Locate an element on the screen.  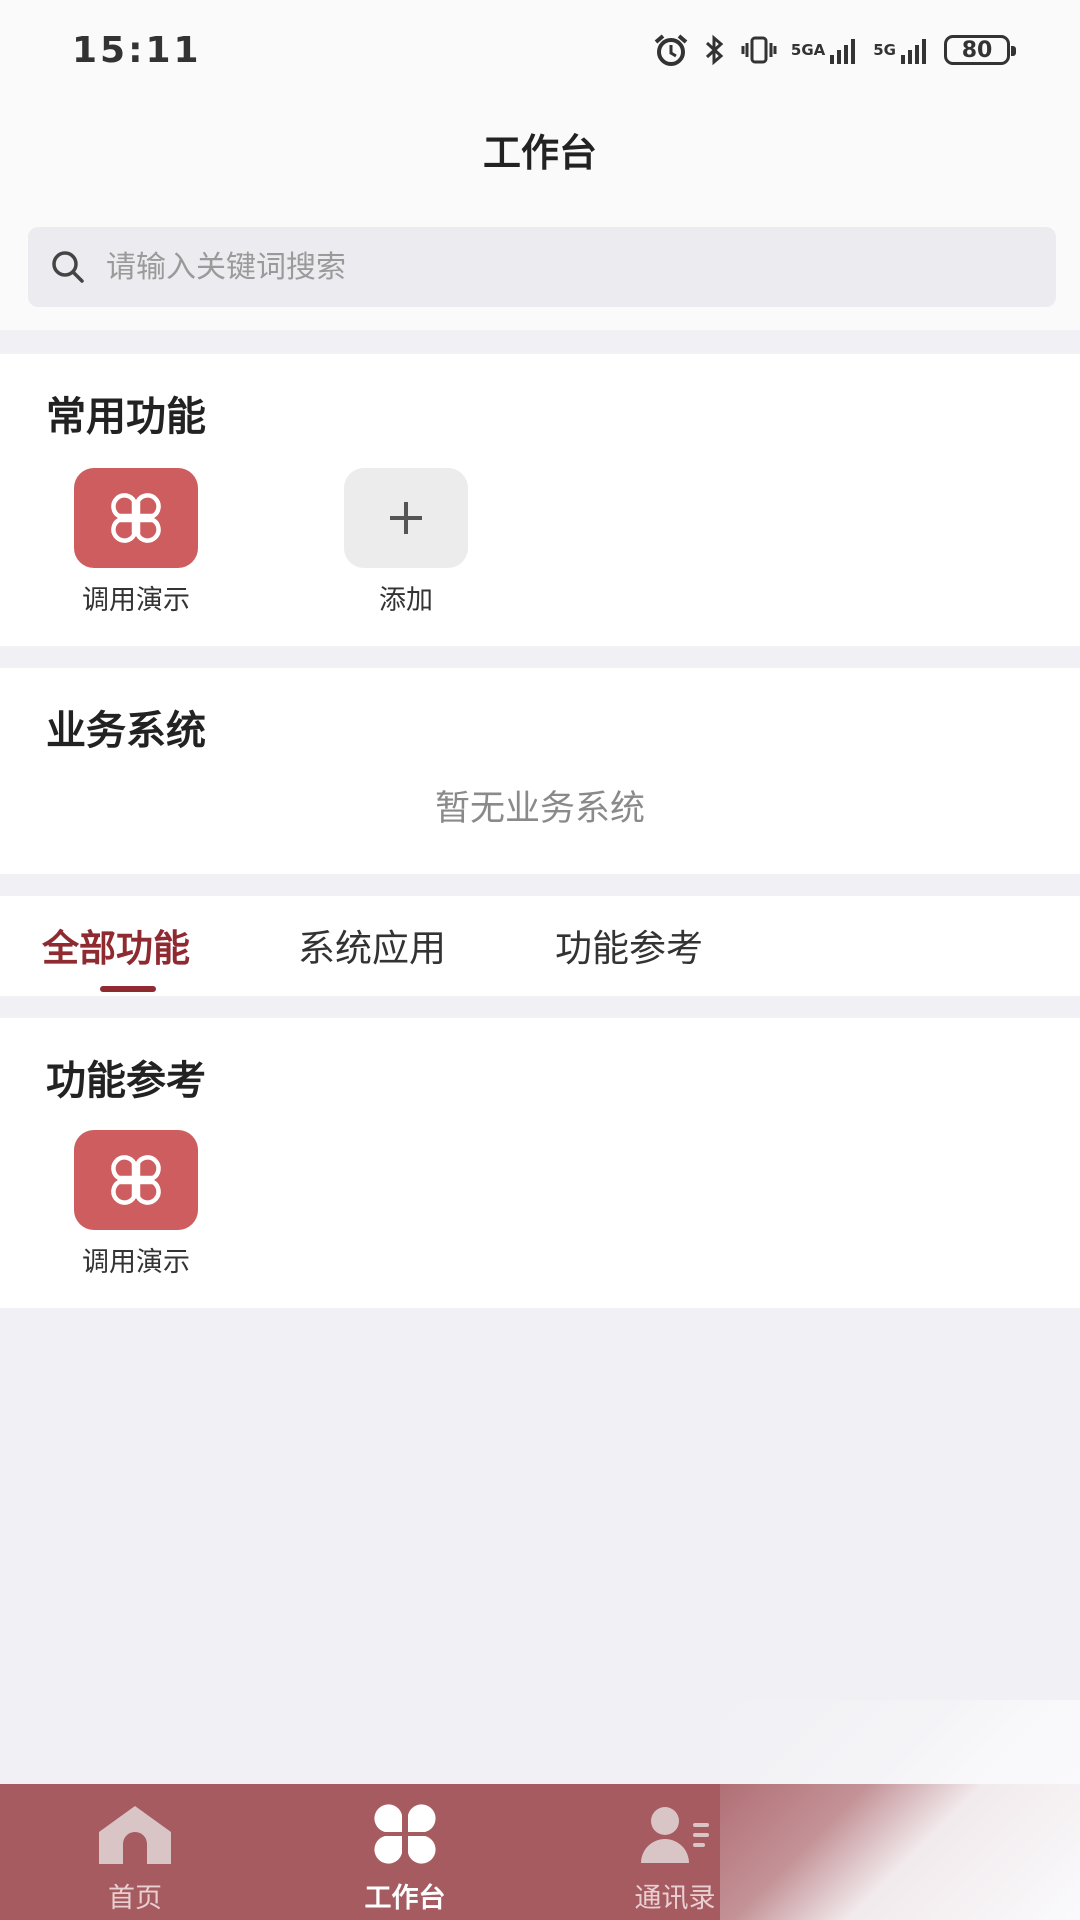
function-tabs: 全部功能 系统应用 功能参考 is located at coordinates (540, 946).